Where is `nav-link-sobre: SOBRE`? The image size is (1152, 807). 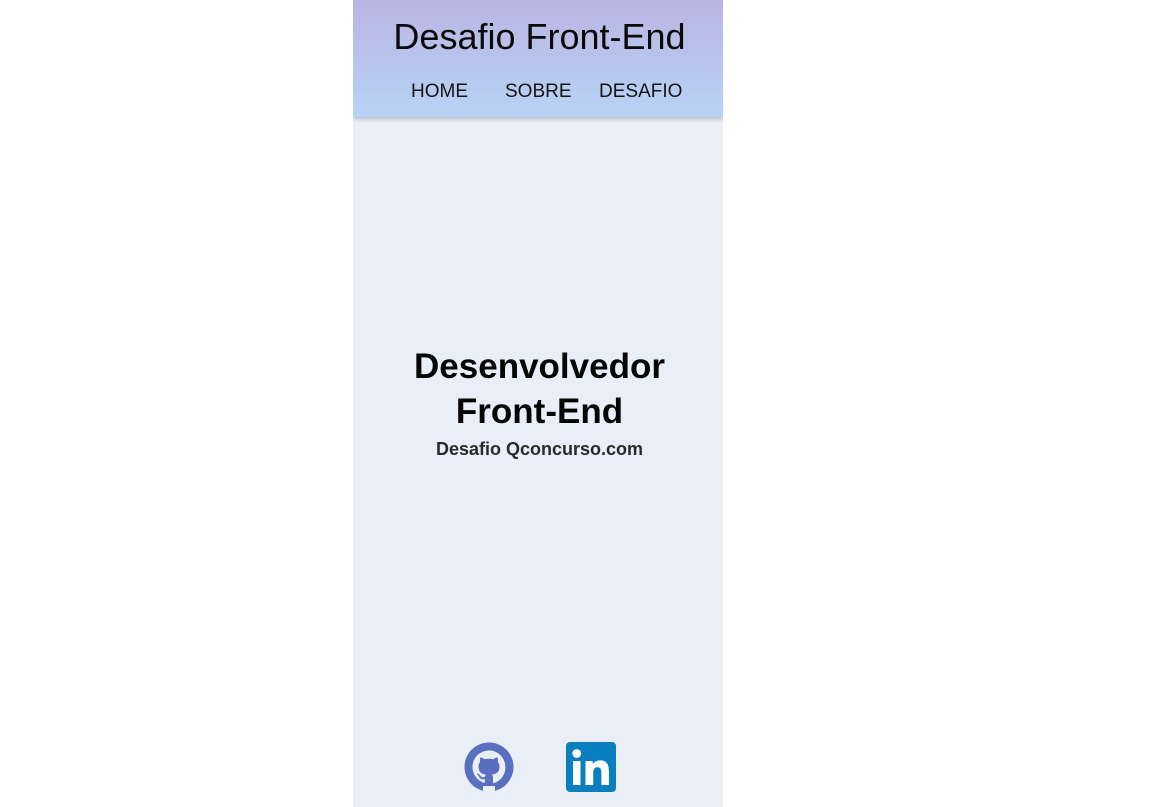
nav-link-sobre: SOBRE is located at coordinates (538, 92).